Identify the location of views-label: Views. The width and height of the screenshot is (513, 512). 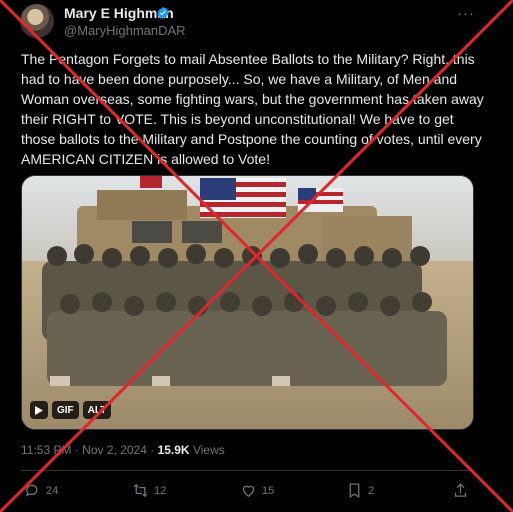
(208, 450).